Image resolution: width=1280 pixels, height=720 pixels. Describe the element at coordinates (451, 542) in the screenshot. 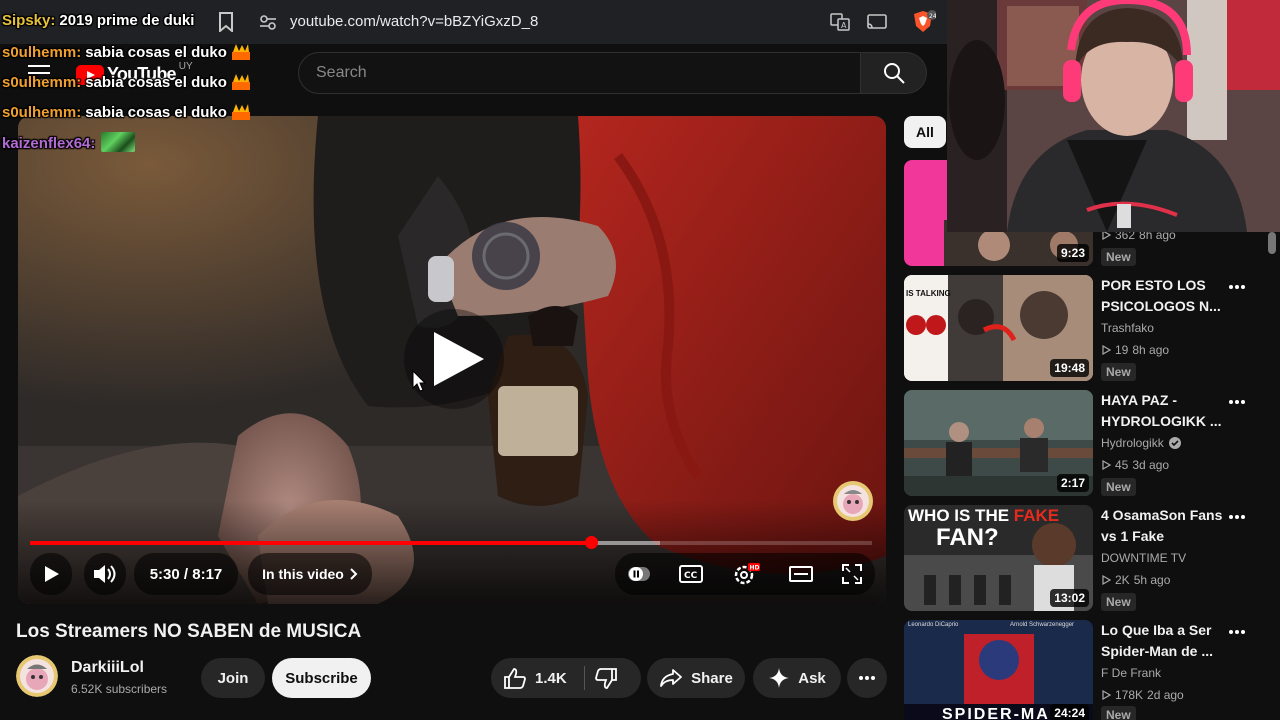

I see `progress-bar` at that location.